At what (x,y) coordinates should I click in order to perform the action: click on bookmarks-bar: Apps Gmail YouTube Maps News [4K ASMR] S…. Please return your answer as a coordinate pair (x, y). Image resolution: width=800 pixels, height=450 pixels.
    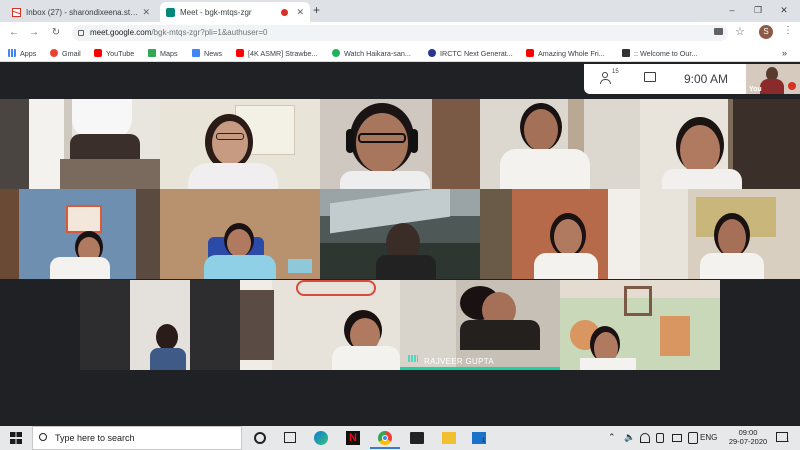
    Looking at the image, I should click on (400, 53).